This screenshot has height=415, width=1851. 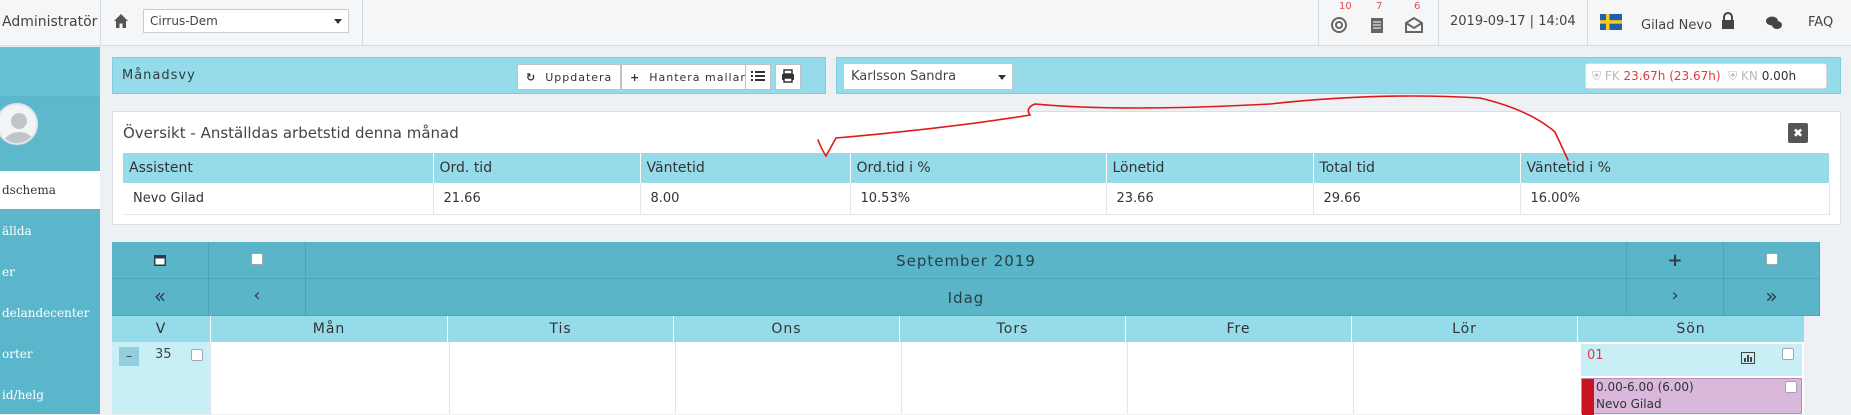 What do you see at coordinates (1417, 6) in the screenshot?
I see `messages-badge: 6` at bounding box center [1417, 6].